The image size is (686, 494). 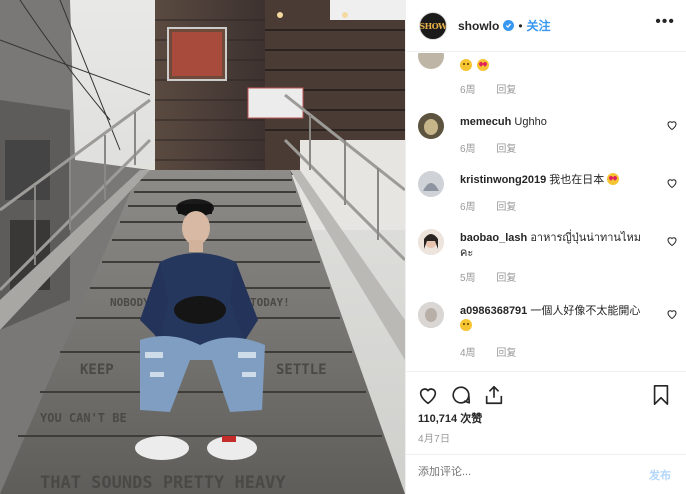 What do you see at coordinates (493, 238) in the screenshot?
I see `comment-username: baobao_lash` at bounding box center [493, 238].